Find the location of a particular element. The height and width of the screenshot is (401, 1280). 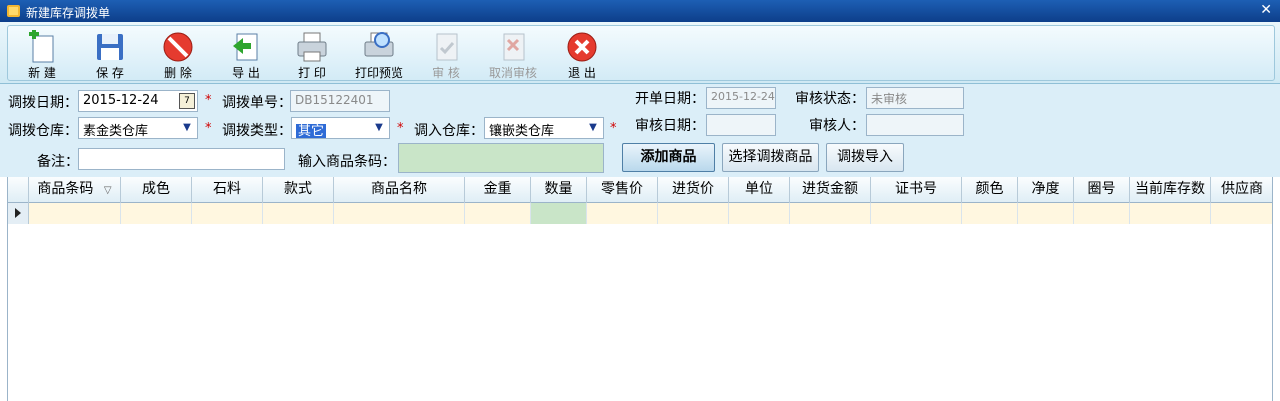

in-warehouse-label: 调入仓库： is located at coordinates (449, 131).